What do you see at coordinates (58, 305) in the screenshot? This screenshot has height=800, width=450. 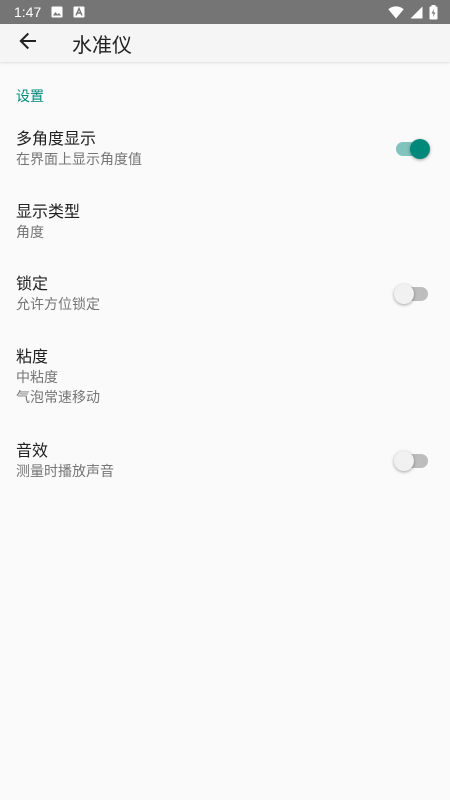 I see `pref-summary: 允许方位锁定` at bounding box center [58, 305].